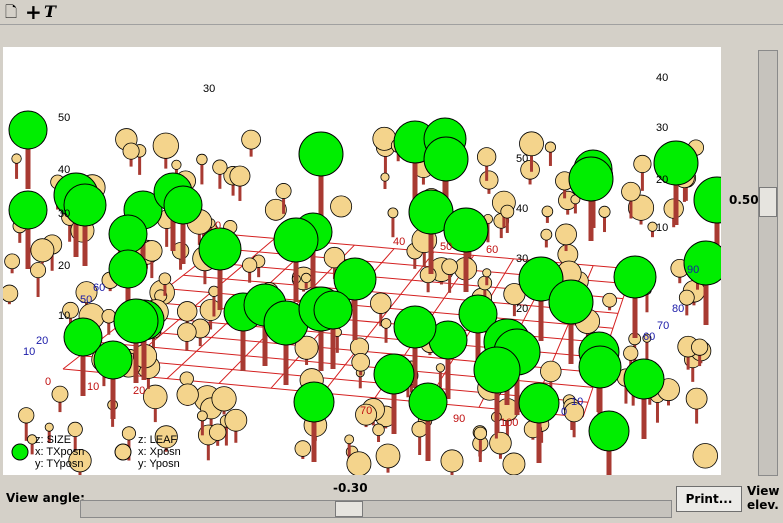 Image resolution: width=783 pixels, height=523 pixels. What do you see at coordinates (391, 12) in the screenshot?
I see `toolbar: 🗋 + T` at bounding box center [391, 12].